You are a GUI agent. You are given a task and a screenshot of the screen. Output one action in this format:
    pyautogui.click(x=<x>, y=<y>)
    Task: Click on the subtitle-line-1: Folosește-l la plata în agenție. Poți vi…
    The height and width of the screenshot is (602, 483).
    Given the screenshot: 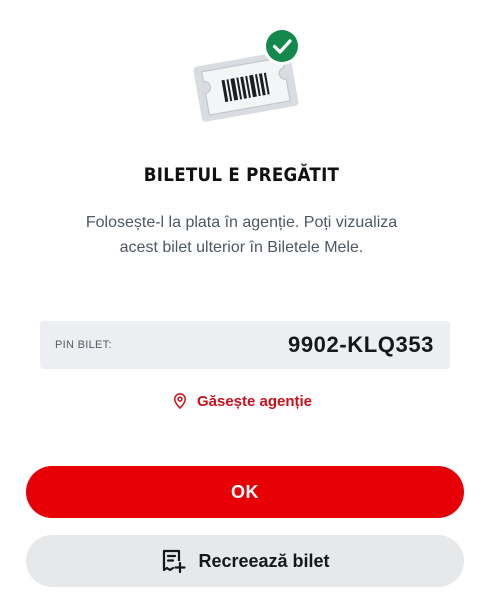 What is the action you would take?
    pyautogui.click(x=241, y=222)
    